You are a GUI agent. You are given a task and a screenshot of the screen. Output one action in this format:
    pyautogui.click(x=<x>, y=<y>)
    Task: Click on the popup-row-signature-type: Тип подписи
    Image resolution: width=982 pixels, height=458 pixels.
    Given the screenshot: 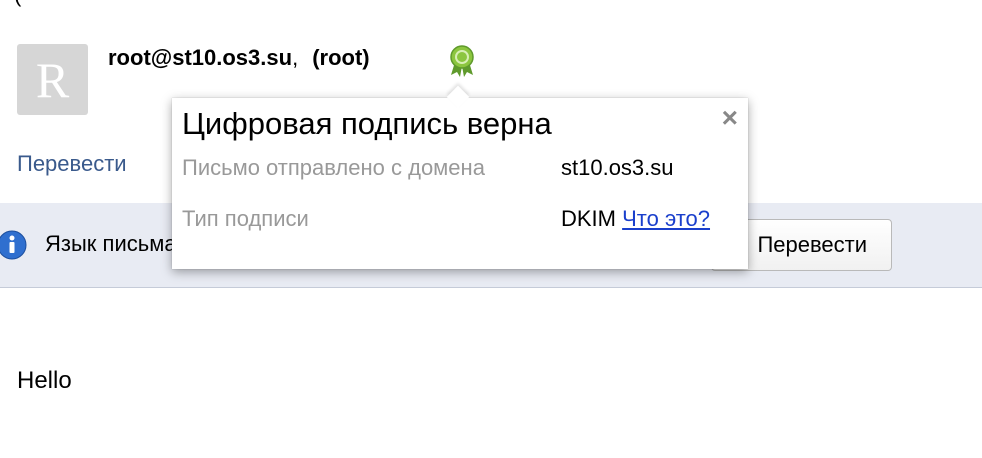 What is the action you would take?
    pyautogui.click(x=245, y=219)
    